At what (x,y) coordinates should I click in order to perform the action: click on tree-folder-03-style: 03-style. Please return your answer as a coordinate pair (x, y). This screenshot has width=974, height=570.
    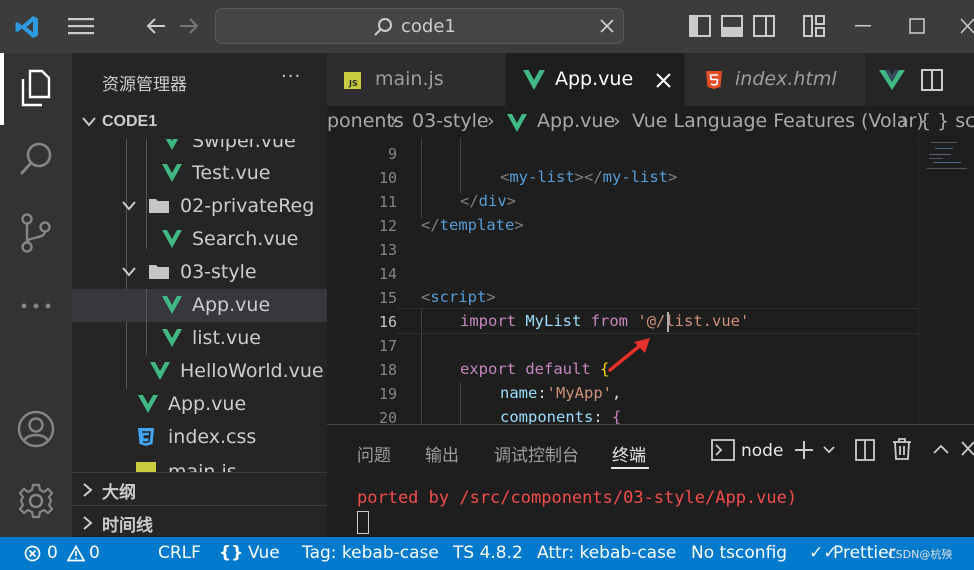
    Looking at the image, I should click on (199, 272).